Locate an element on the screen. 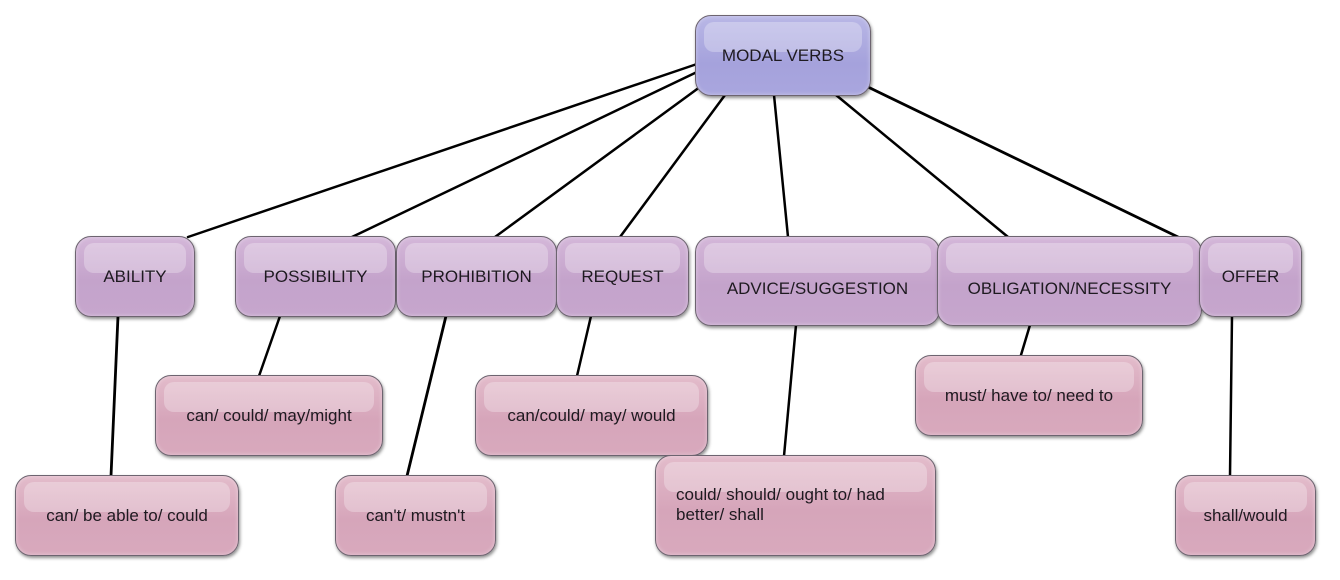 The height and width of the screenshot is (580, 1340). example-node-obligation: must/ have to/ need to is located at coordinates (1029, 395).